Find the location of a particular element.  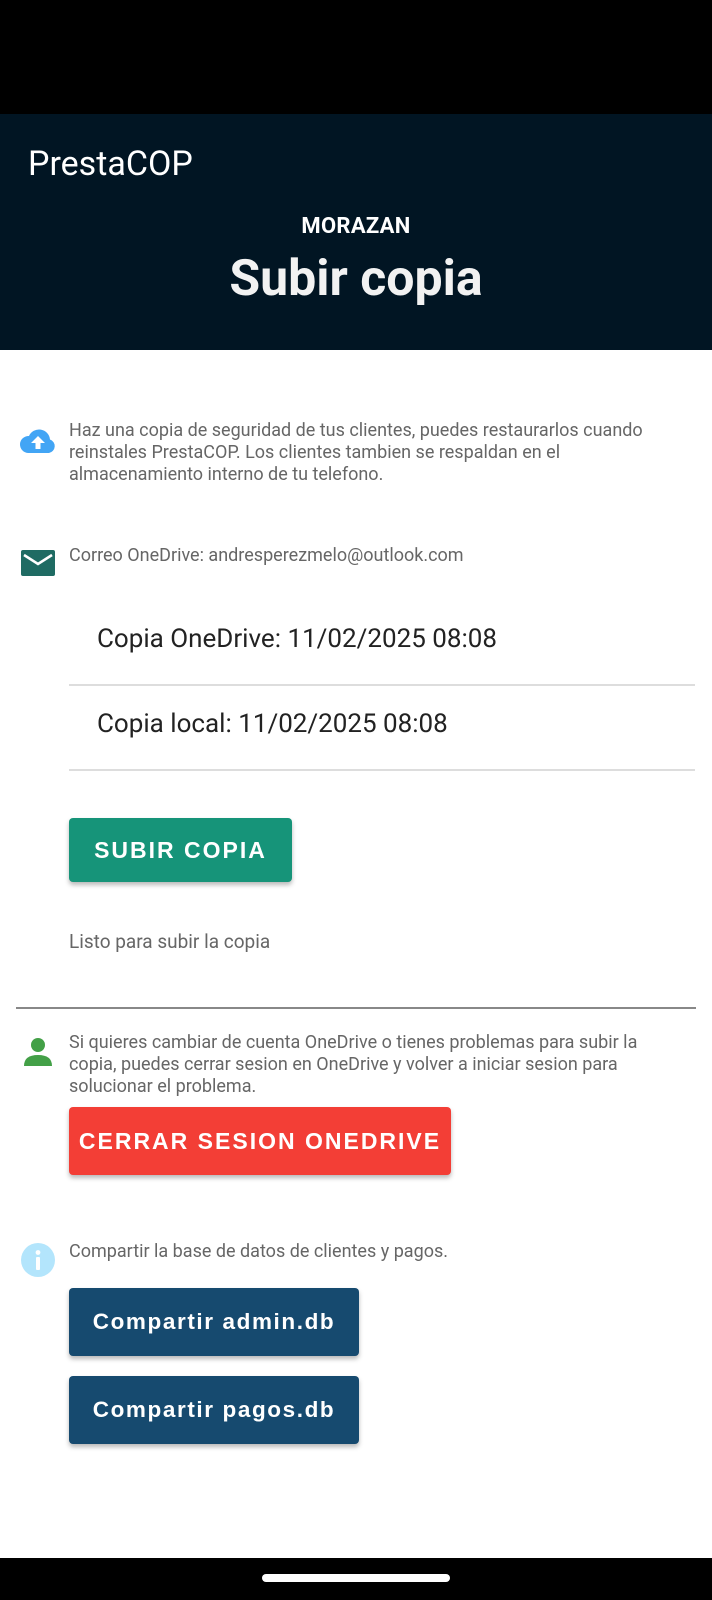

upload-status-text: Listo para subir la copia is located at coordinates (170, 941).